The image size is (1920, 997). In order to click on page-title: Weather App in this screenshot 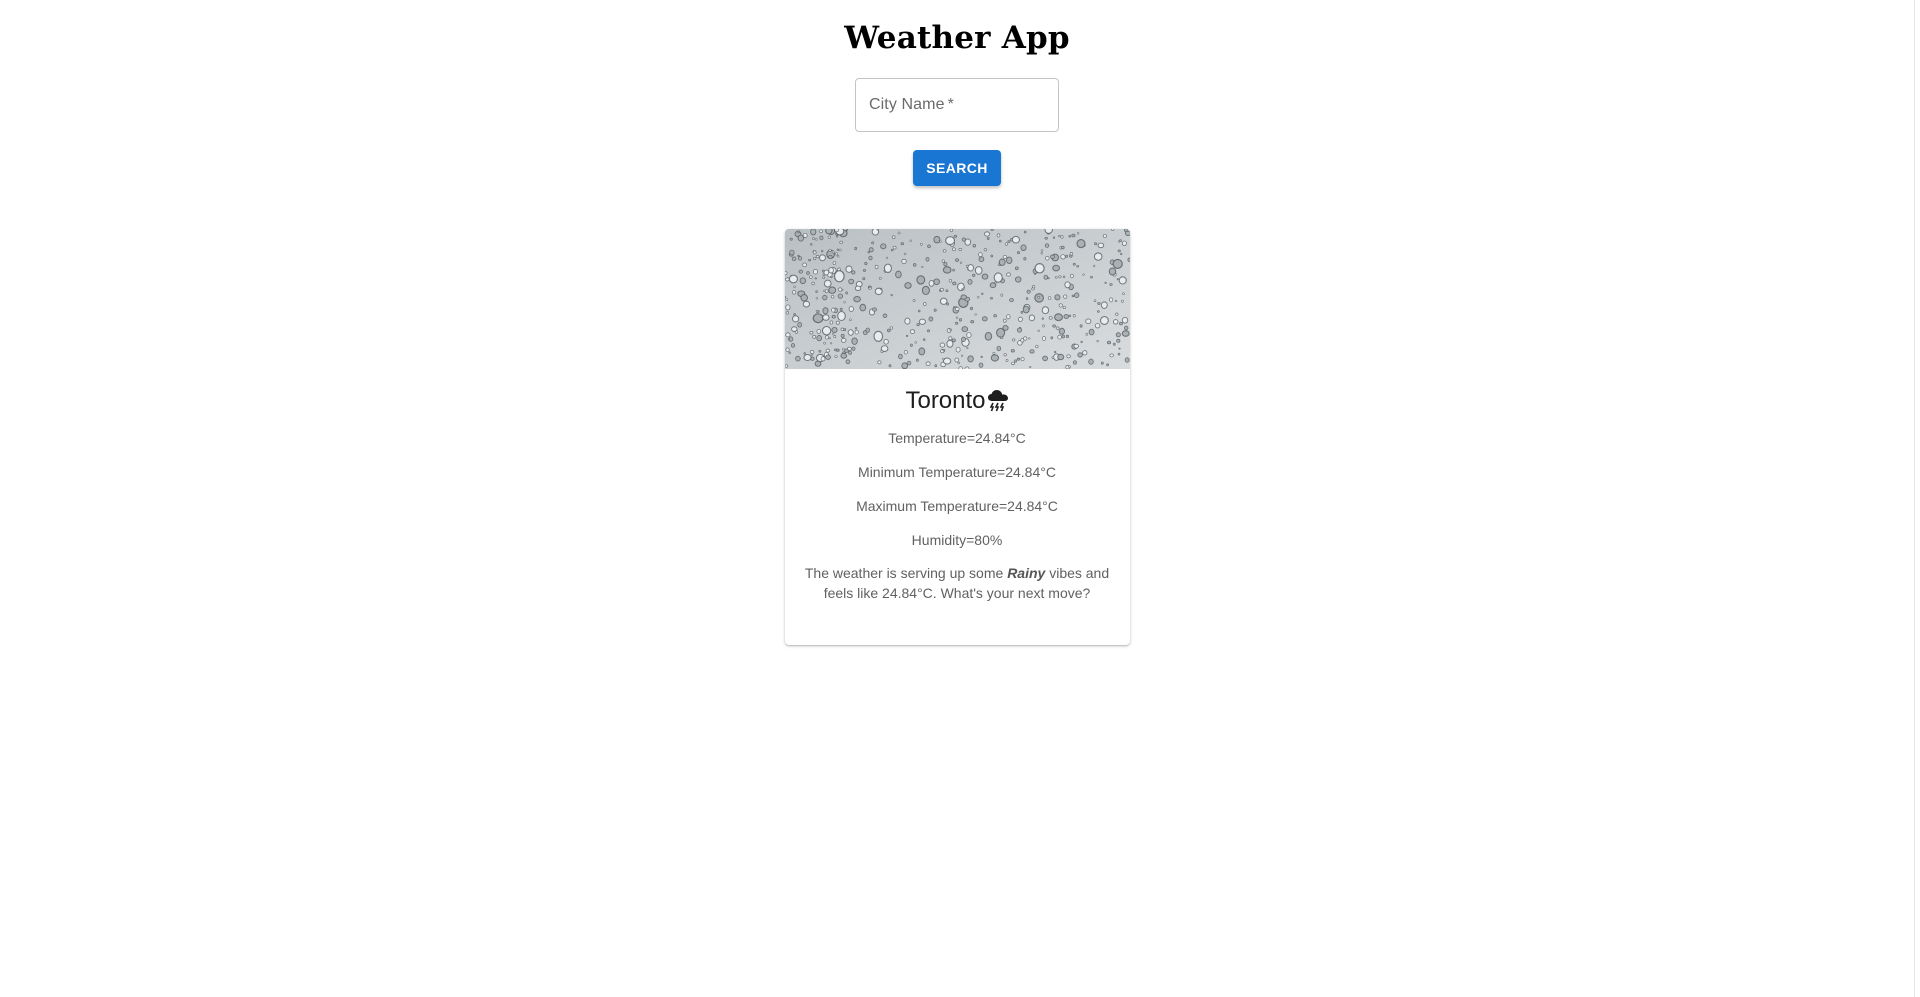, I will do `click(957, 38)`.